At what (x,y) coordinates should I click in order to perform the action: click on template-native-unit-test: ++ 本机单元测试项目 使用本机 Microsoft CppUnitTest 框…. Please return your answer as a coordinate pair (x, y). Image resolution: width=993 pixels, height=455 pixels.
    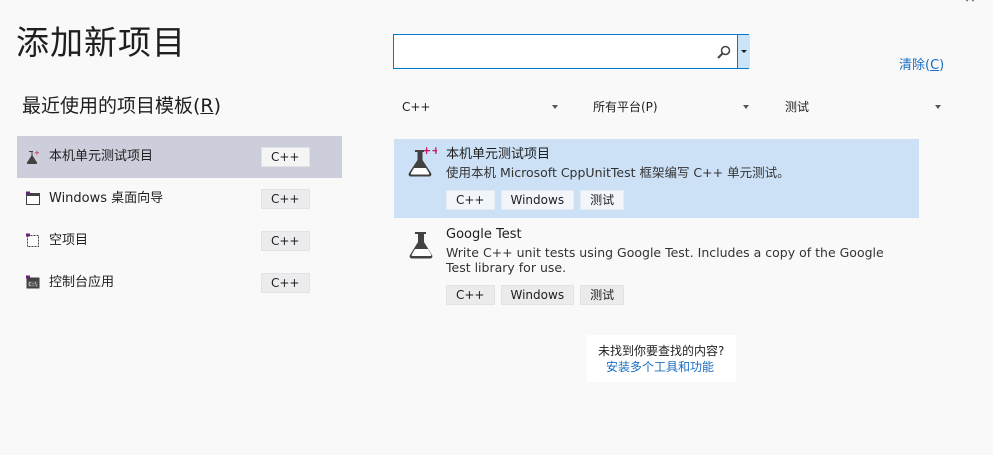
    Looking at the image, I should click on (656, 178).